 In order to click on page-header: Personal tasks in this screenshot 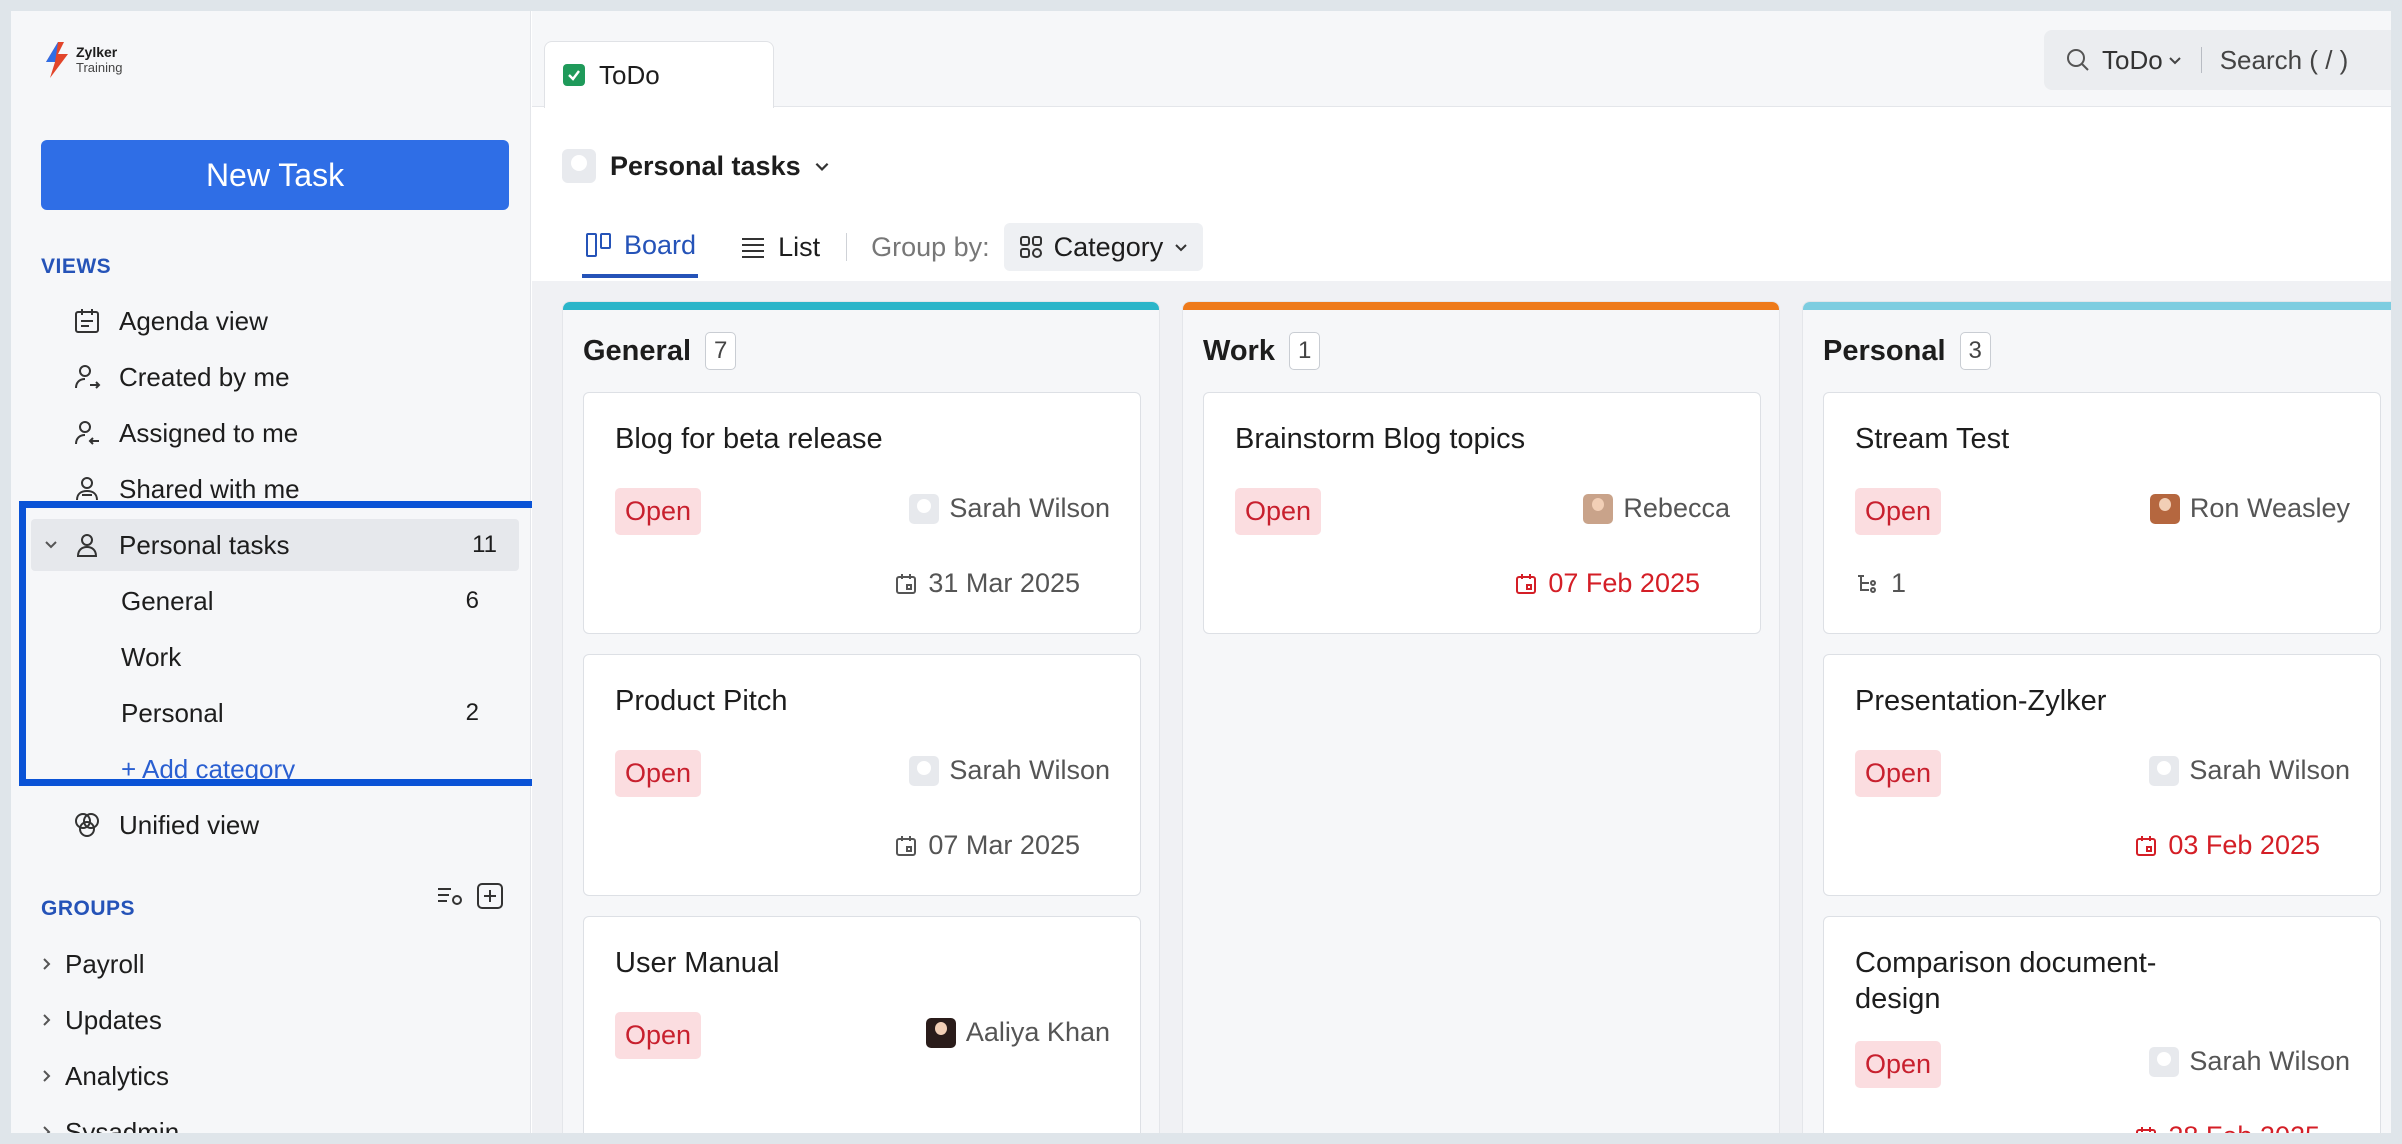, I will do `click(696, 166)`.